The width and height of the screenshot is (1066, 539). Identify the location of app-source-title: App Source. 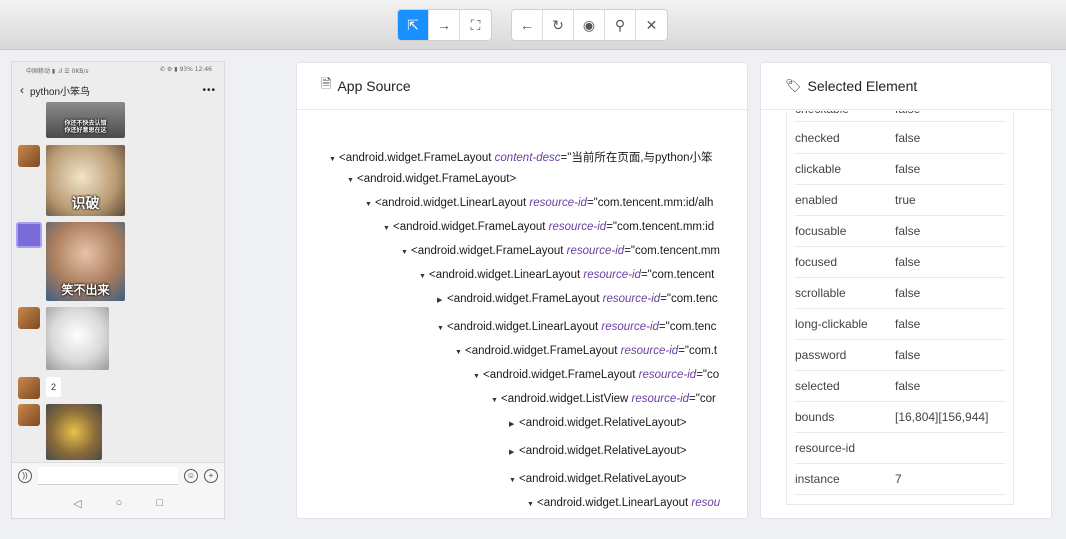
(374, 86).